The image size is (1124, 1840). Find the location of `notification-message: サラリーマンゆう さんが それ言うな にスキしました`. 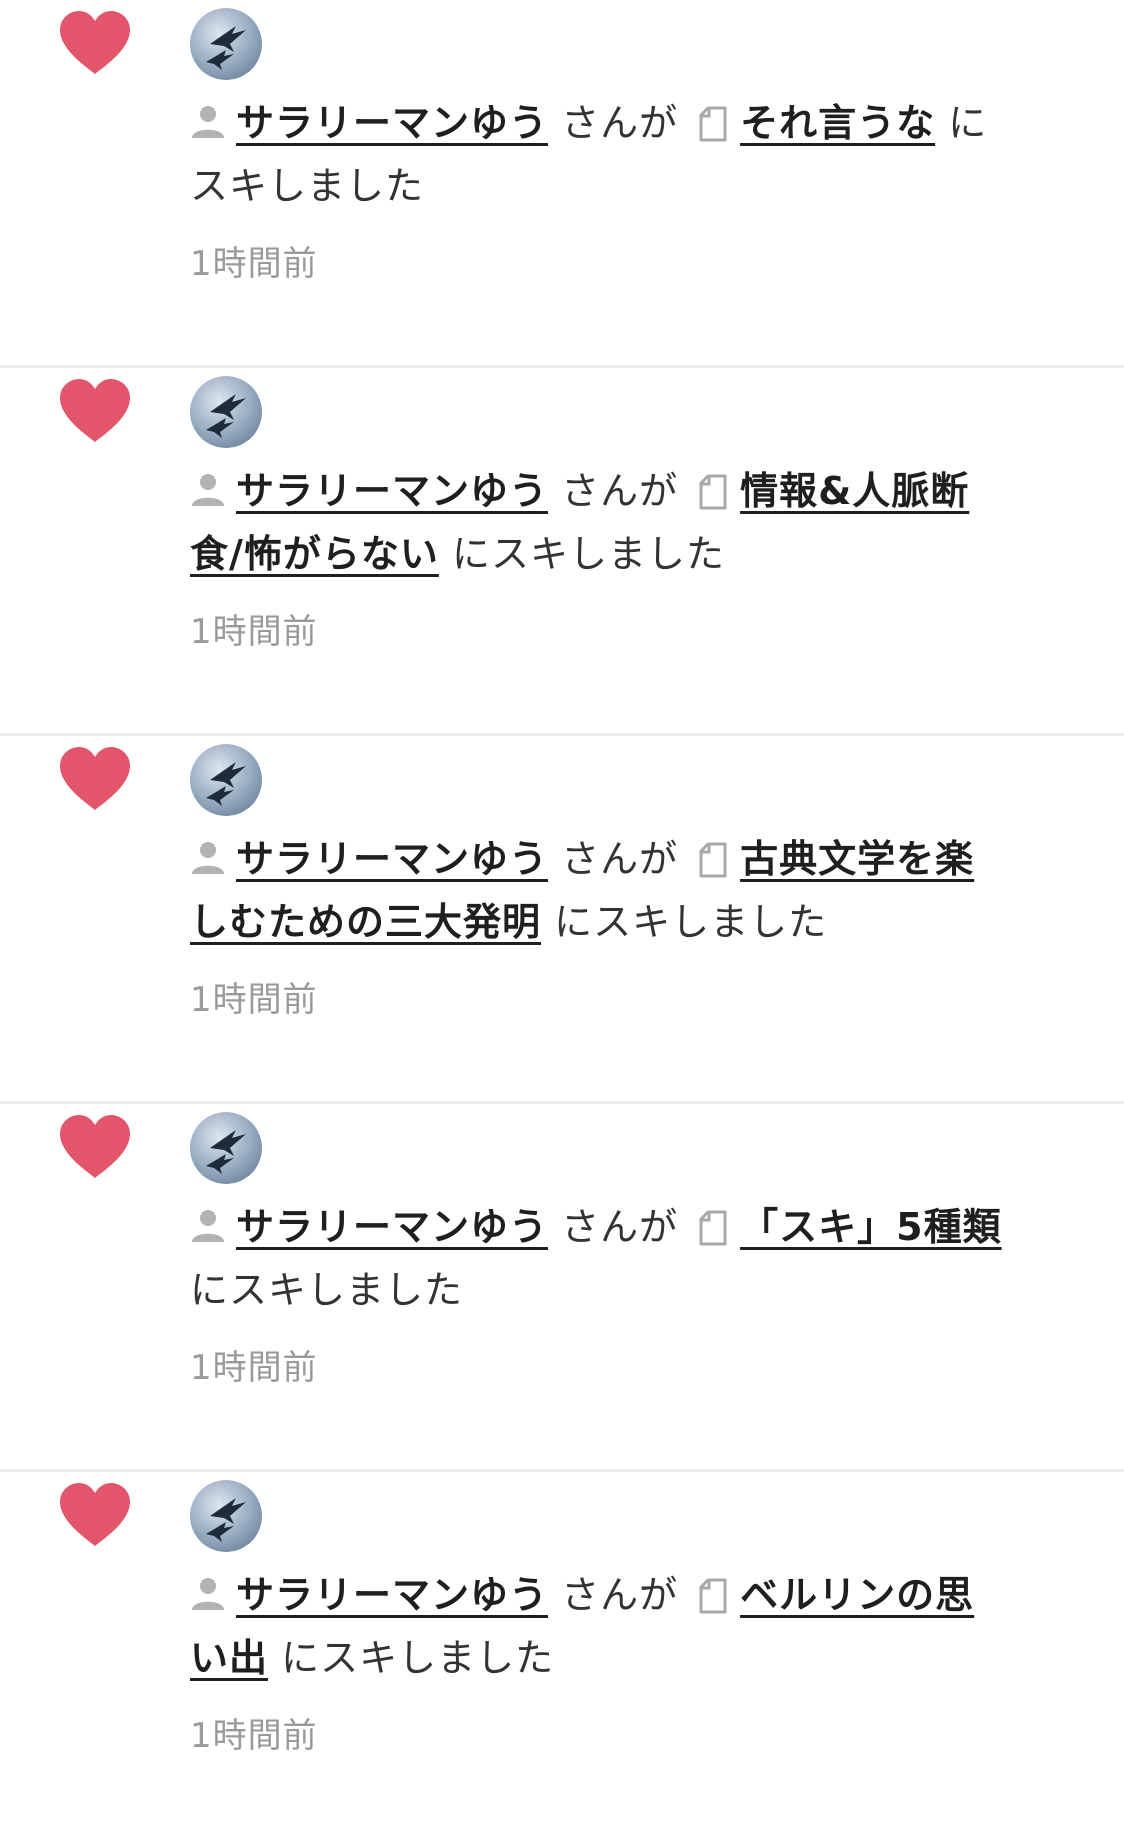

notification-message: サラリーマンゆう さんが それ言うな にスキしました is located at coordinates (600, 155).